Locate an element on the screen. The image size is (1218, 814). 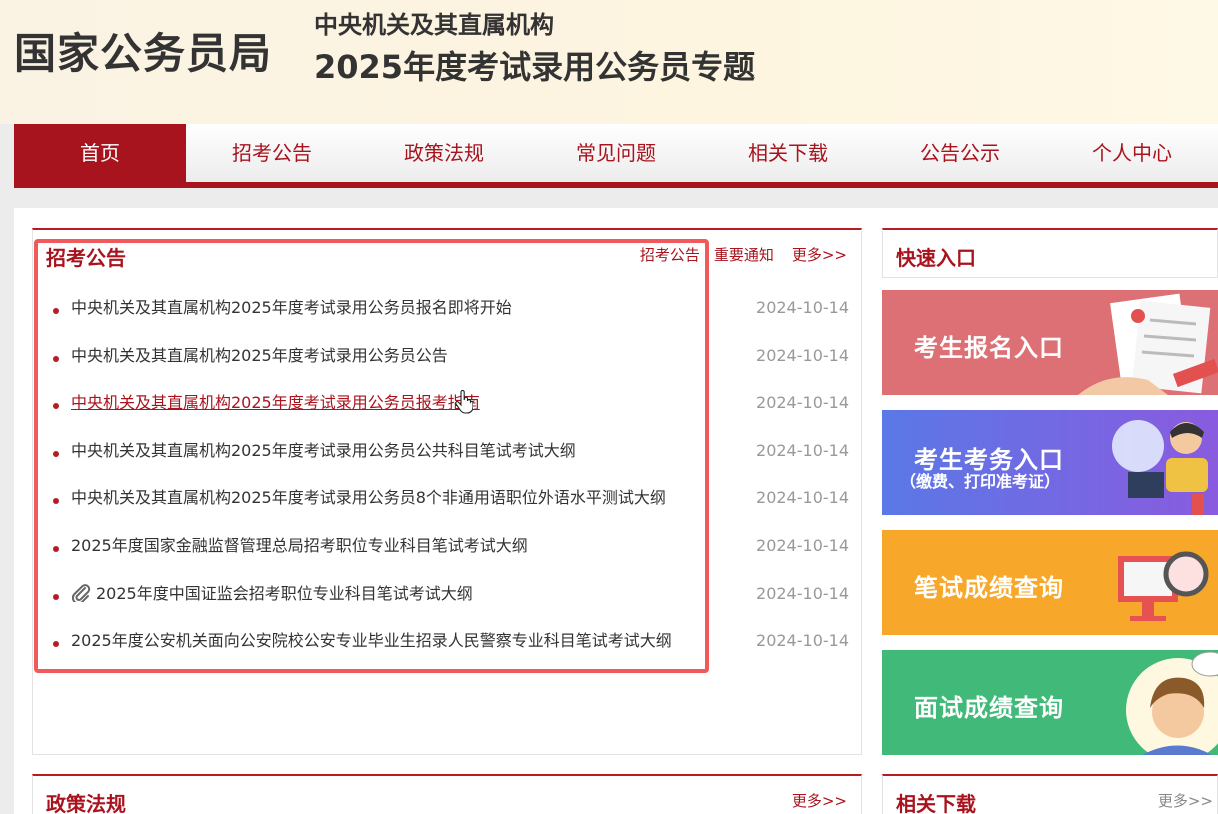
main-nav: 首页 招考公告 政策法规 常见问题 相关下载 公告公示 个人中心 is located at coordinates (616, 156).